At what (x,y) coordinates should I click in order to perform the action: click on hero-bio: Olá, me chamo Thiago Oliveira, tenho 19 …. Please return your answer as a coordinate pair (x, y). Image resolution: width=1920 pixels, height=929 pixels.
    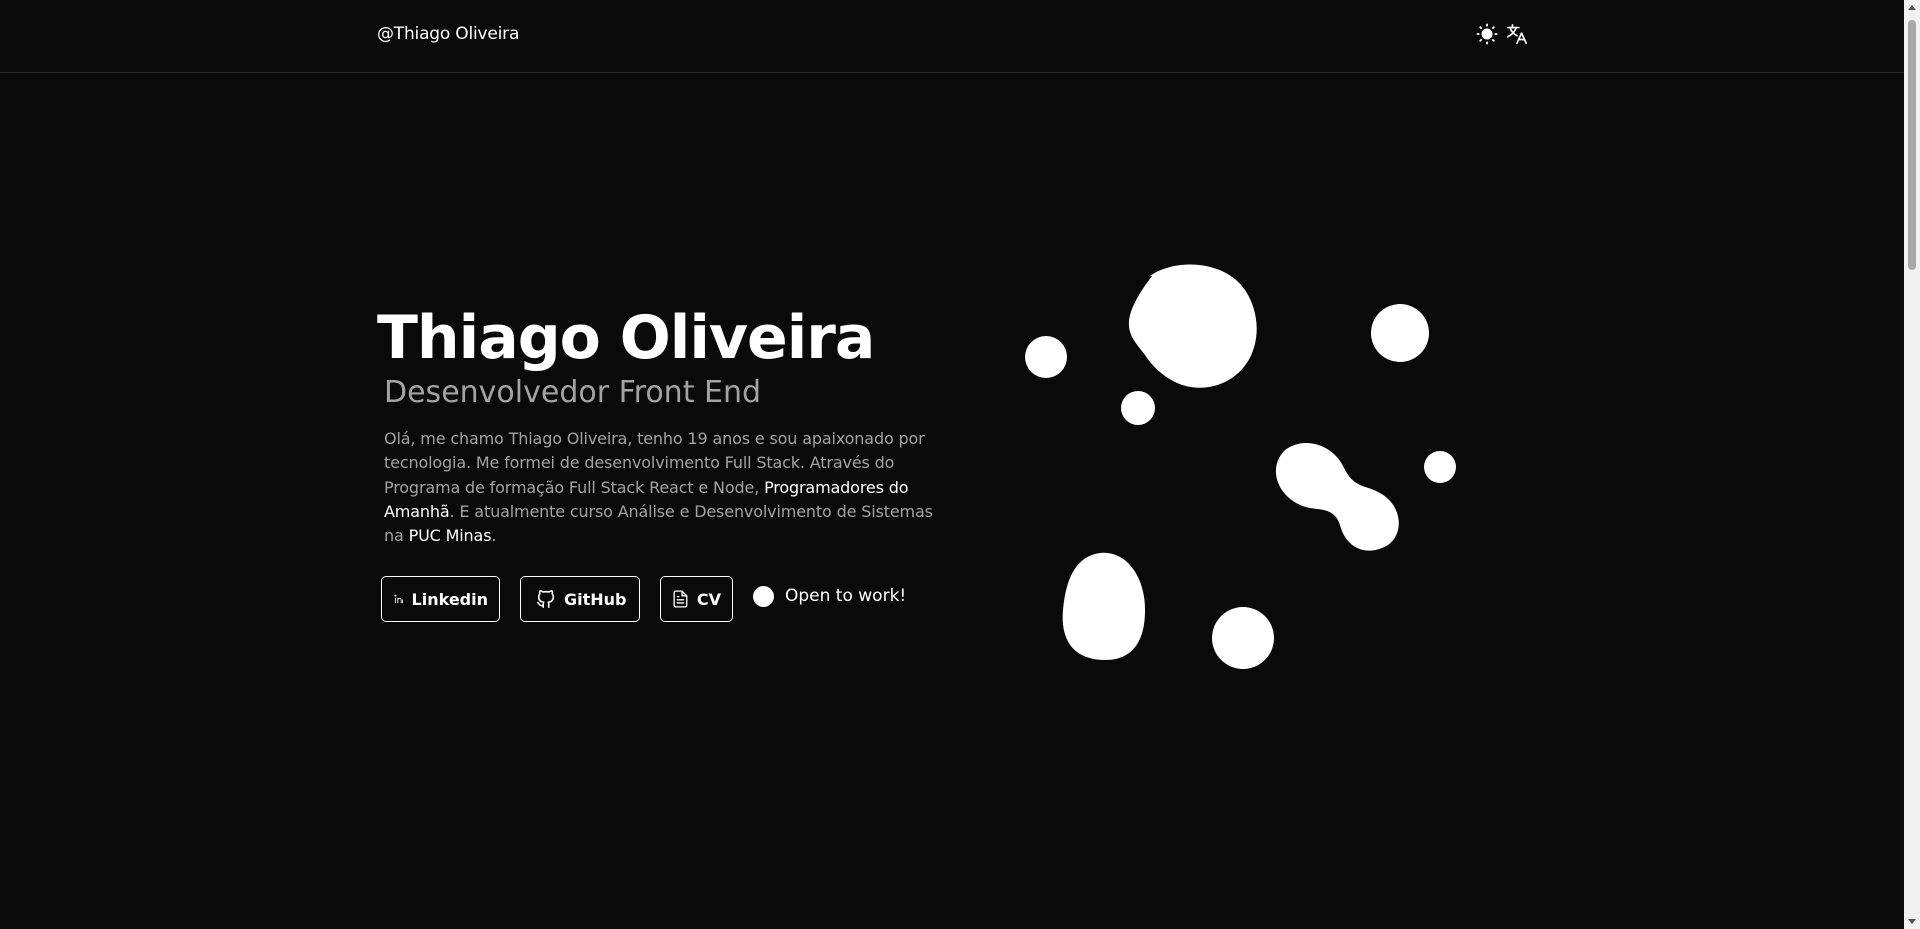
    Looking at the image, I should click on (669, 487).